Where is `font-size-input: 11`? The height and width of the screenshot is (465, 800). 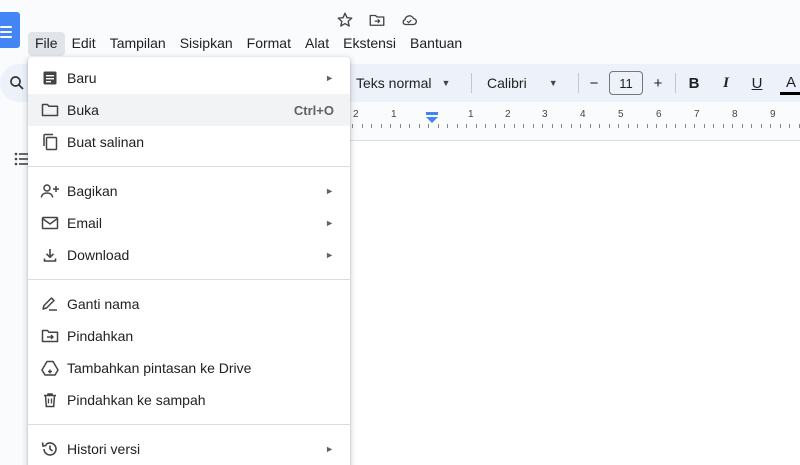
font-size-input: 11 is located at coordinates (626, 83).